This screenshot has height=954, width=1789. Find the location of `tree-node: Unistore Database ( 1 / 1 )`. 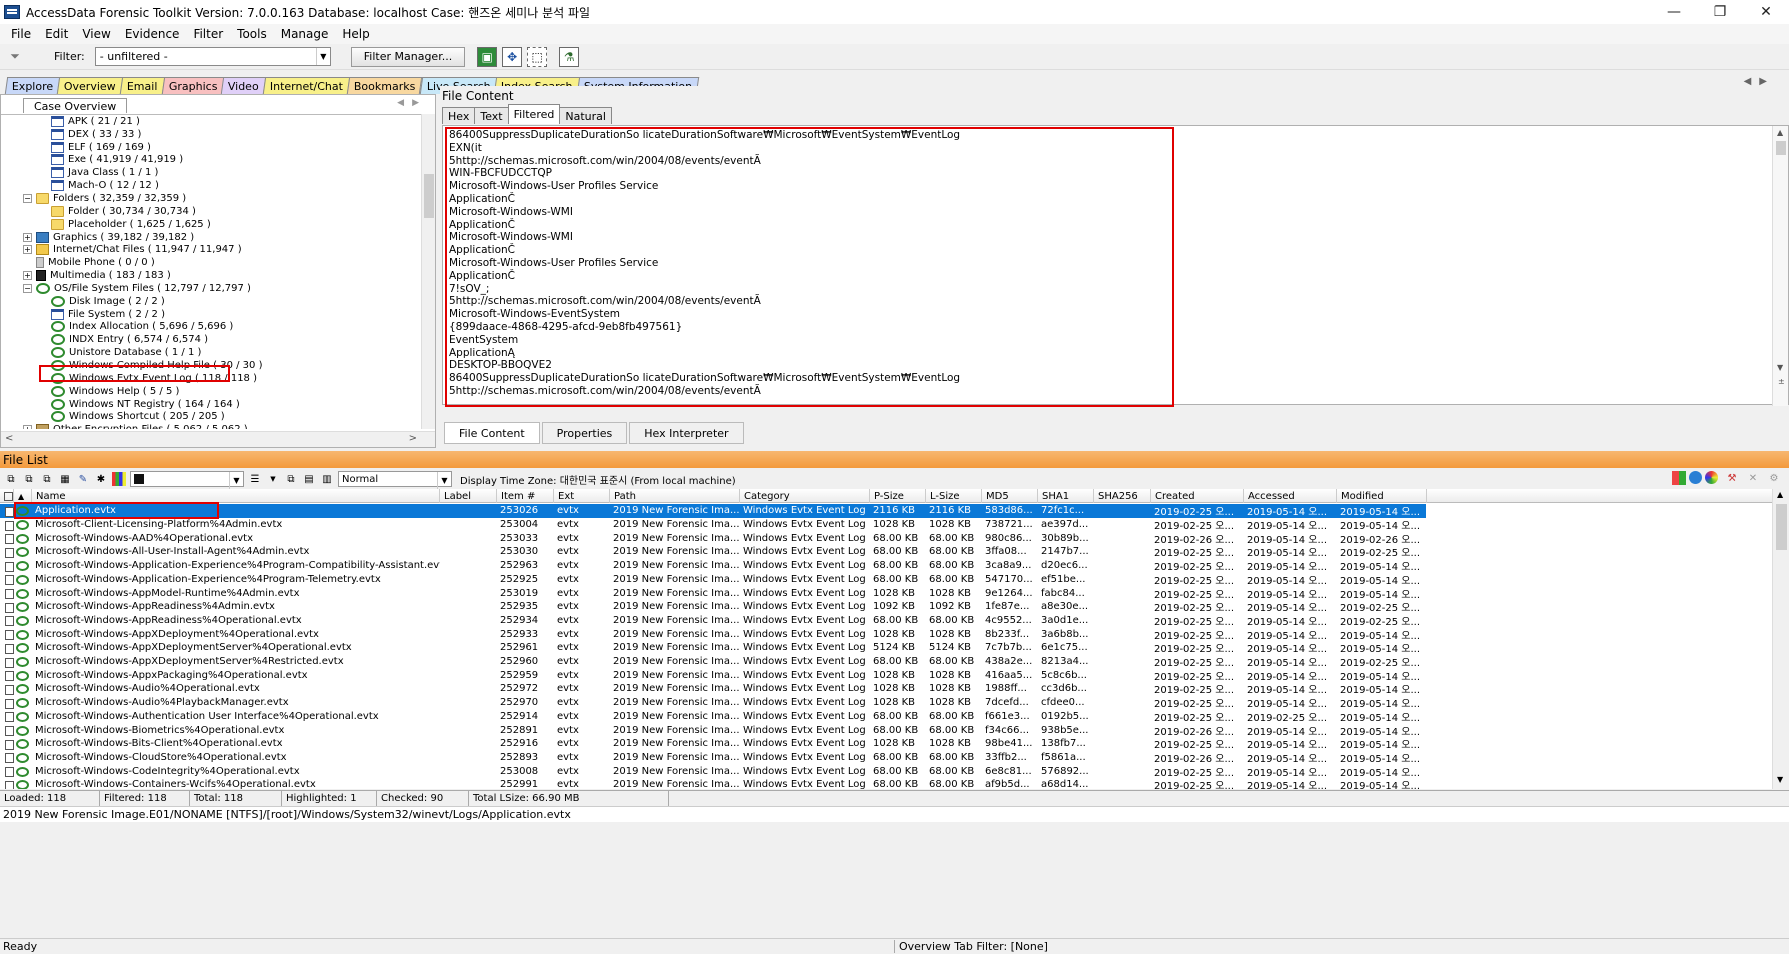

tree-node: Unistore Database ( 1 / 1 ) is located at coordinates (126, 352).